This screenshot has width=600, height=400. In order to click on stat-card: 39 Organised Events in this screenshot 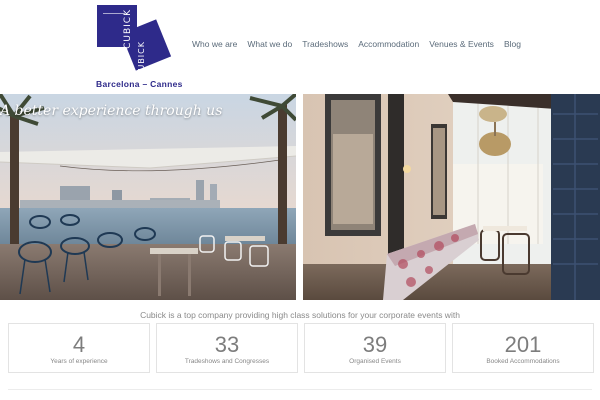, I will do `click(375, 348)`.